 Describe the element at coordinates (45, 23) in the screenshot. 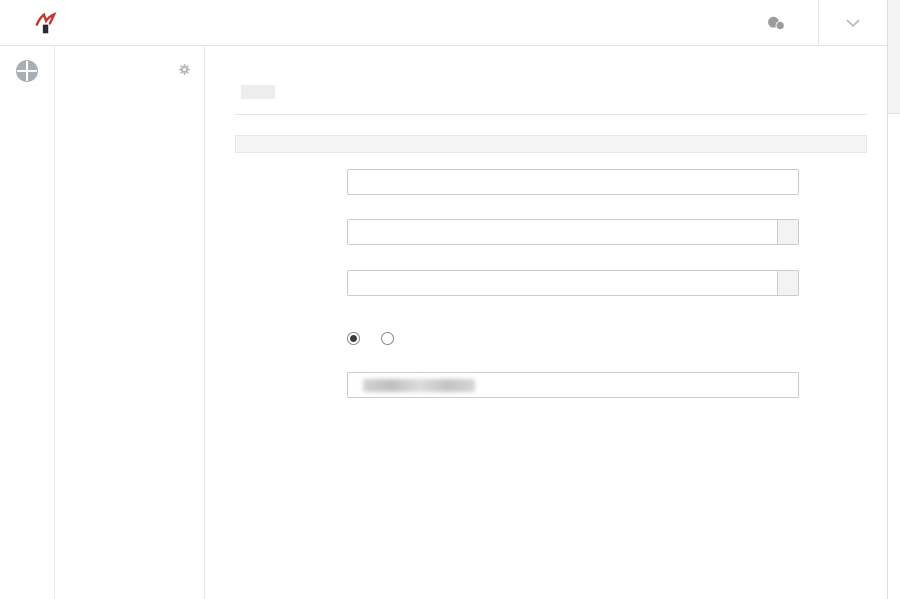

I see `brand-logo-icon` at that location.